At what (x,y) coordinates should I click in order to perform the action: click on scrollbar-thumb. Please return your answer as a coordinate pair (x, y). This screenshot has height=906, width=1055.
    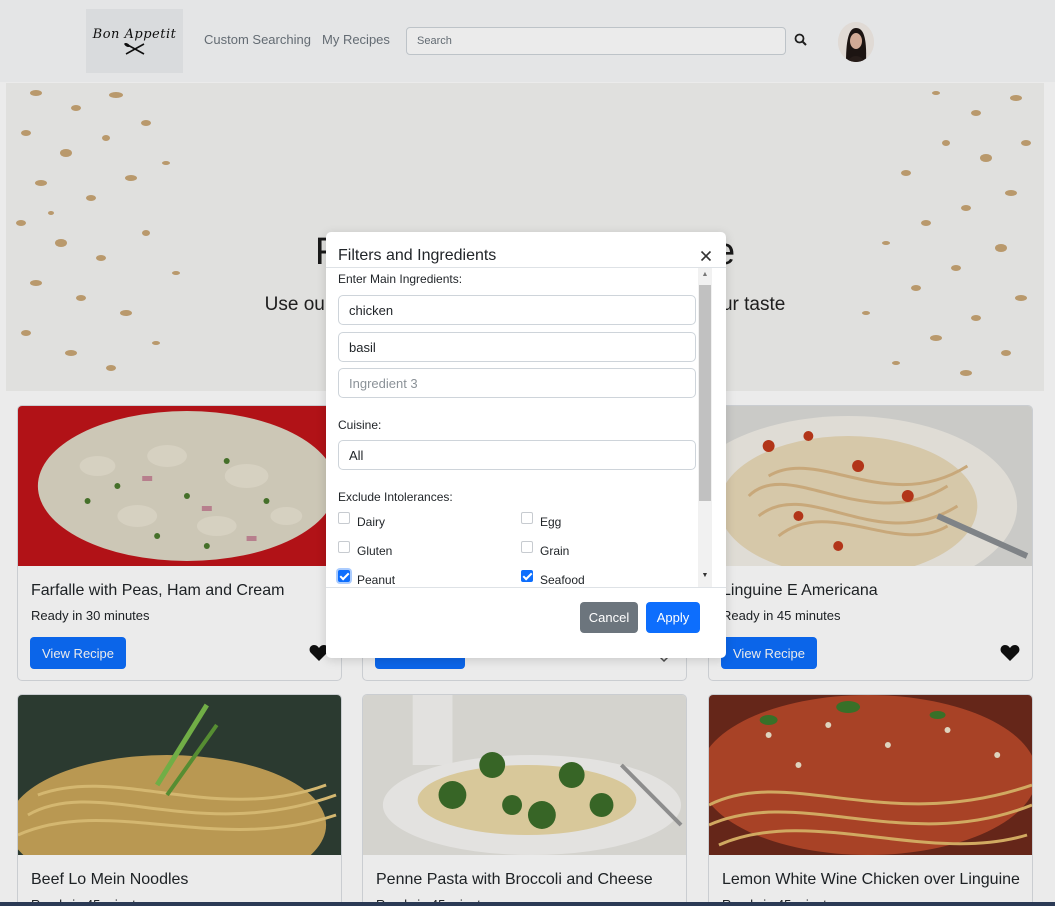
    Looking at the image, I should click on (705, 393).